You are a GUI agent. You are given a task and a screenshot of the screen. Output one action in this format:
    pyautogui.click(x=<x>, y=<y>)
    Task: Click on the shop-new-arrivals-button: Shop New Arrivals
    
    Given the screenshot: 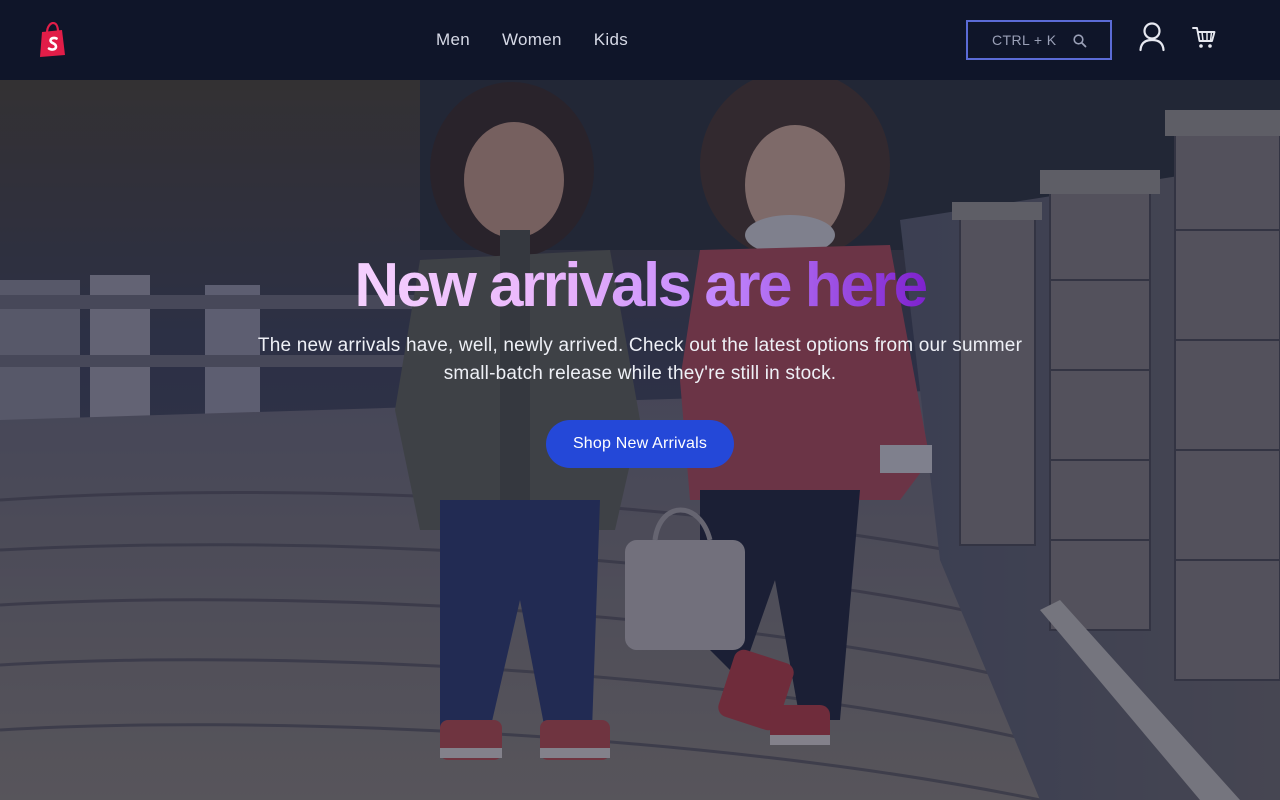 What is the action you would take?
    pyautogui.click(x=640, y=444)
    